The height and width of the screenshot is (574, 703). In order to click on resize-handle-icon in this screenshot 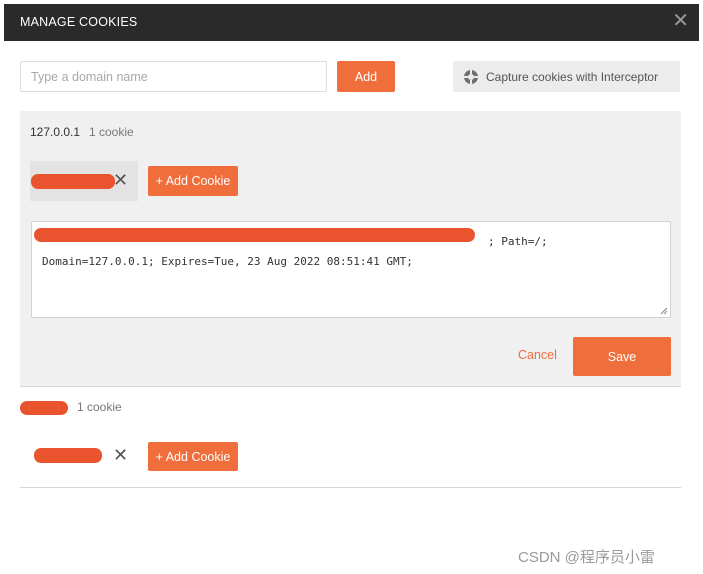, I will do `click(664, 311)`.